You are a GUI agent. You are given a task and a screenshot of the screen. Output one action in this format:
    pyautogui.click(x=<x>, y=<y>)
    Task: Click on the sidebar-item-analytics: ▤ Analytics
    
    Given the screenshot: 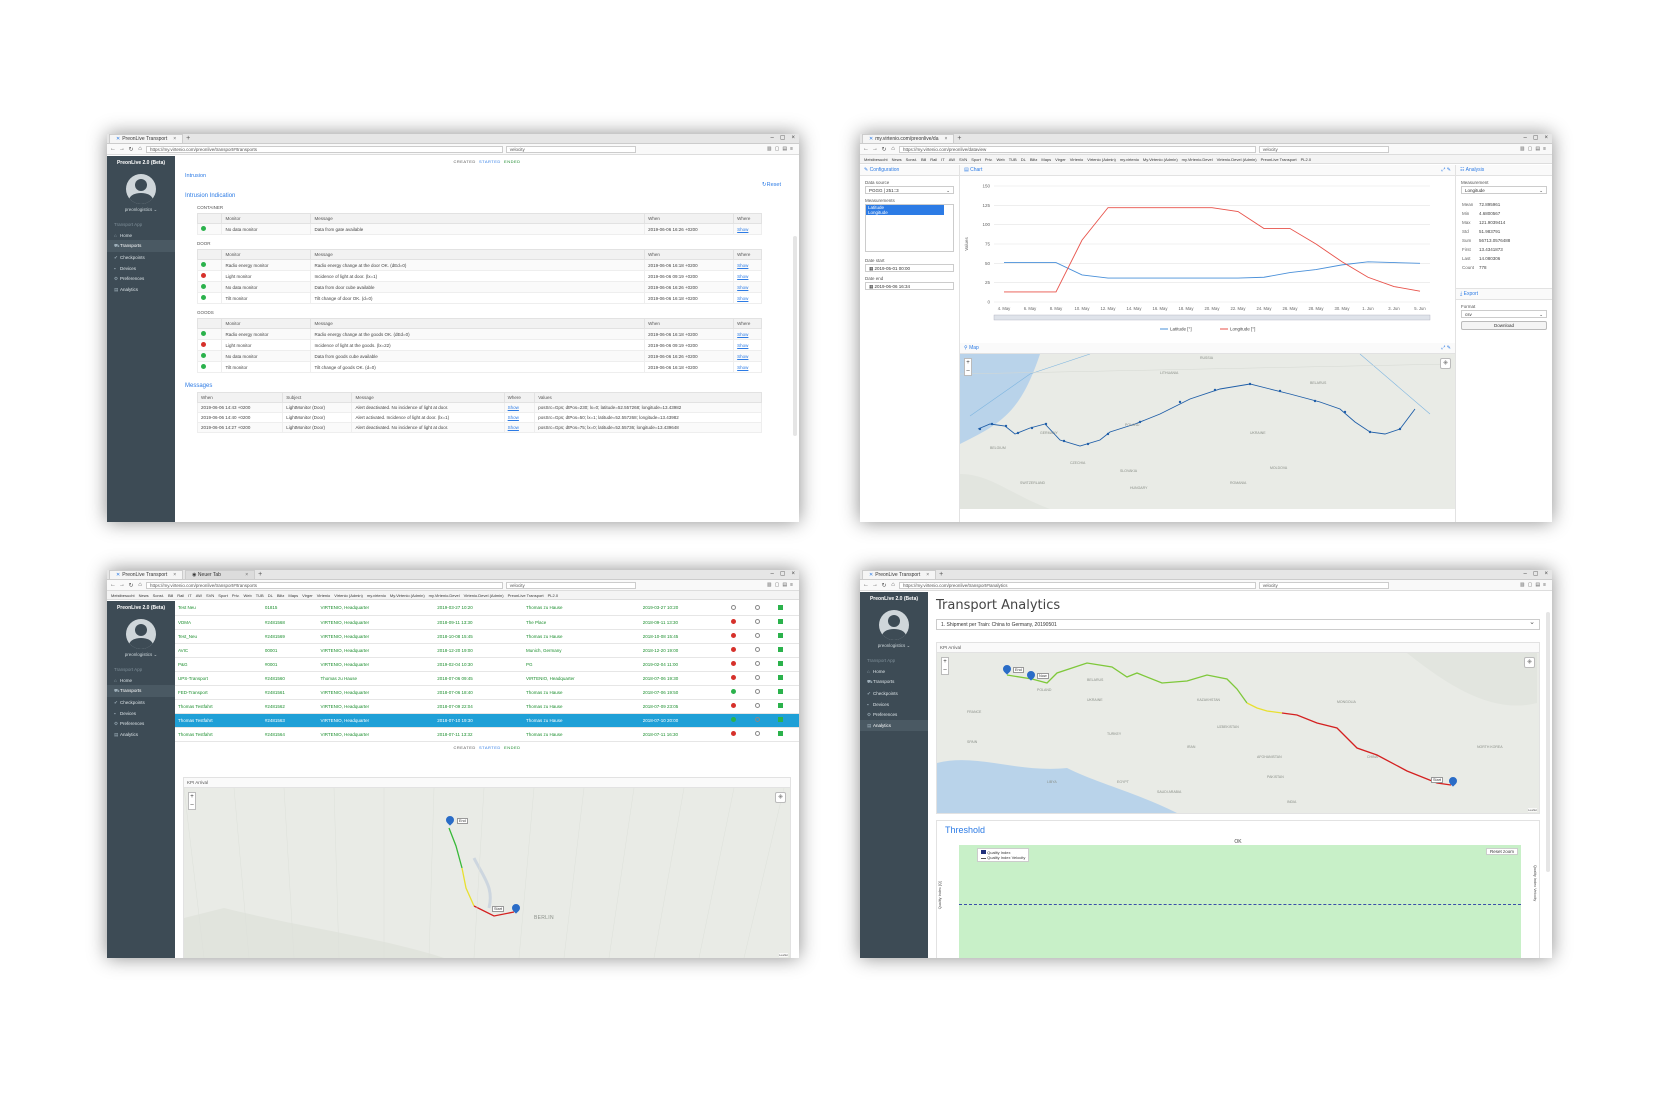 What is the action you would take?
    pyautogui.click(x=141, y=289)
    